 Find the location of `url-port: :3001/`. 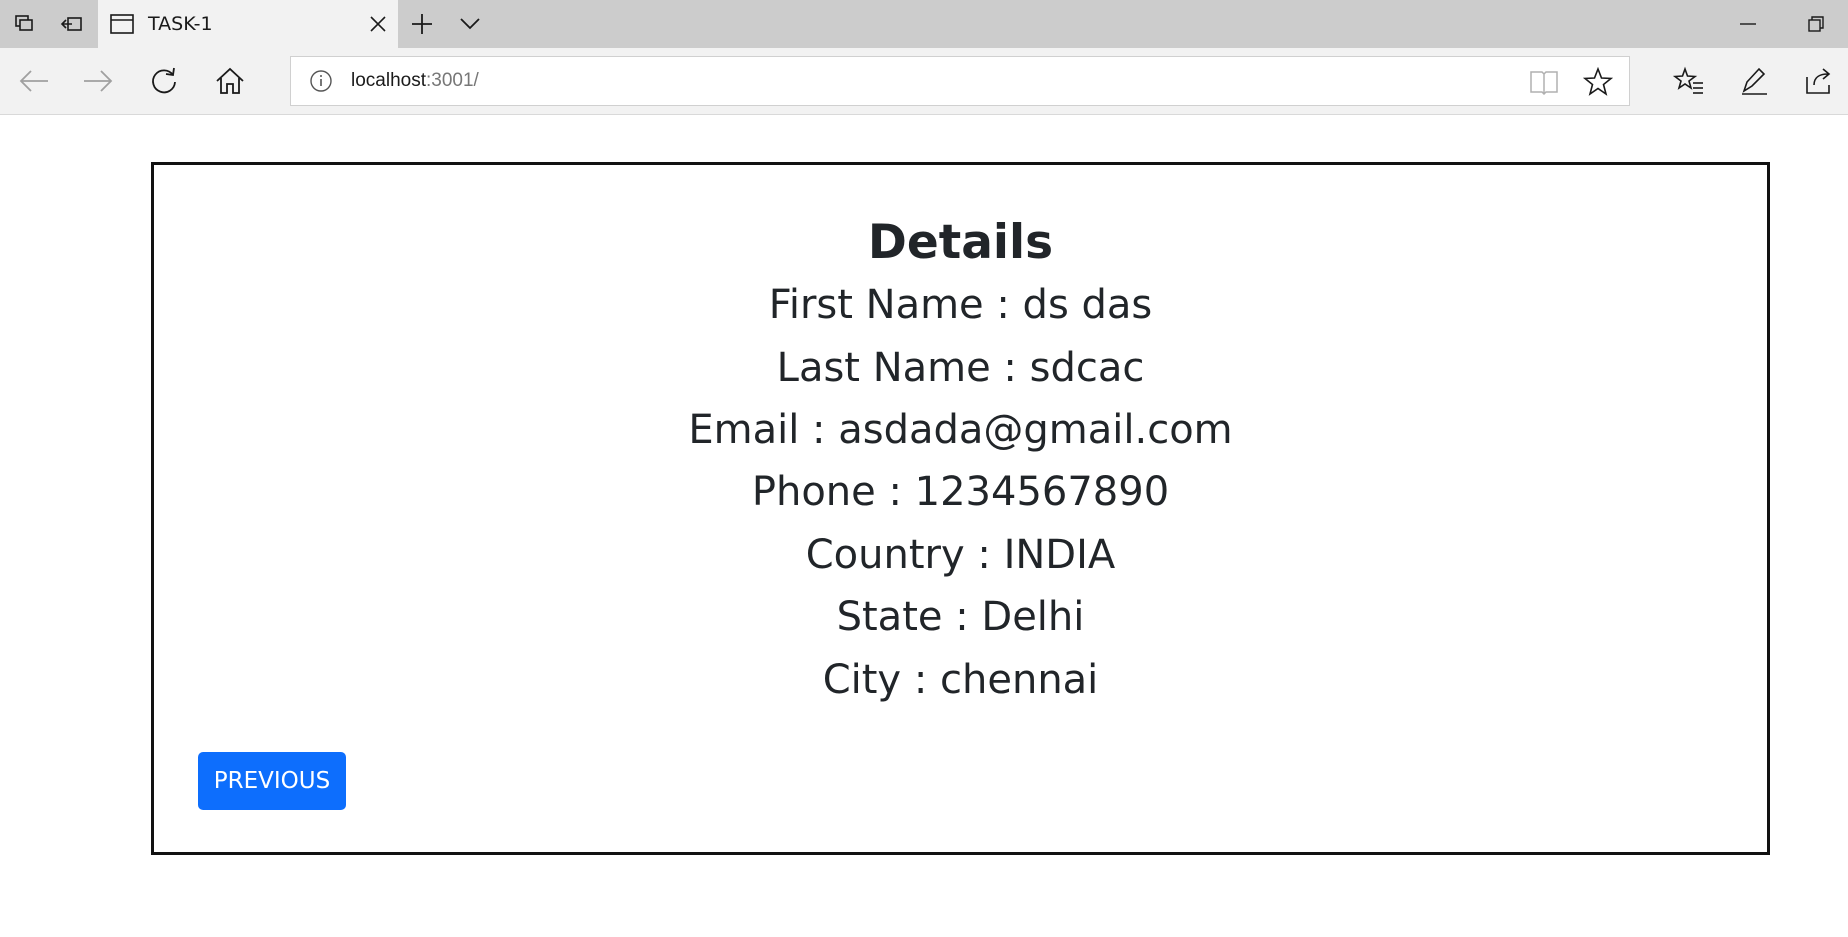

url-port: :3001/ is located at coordinates (452, 80).